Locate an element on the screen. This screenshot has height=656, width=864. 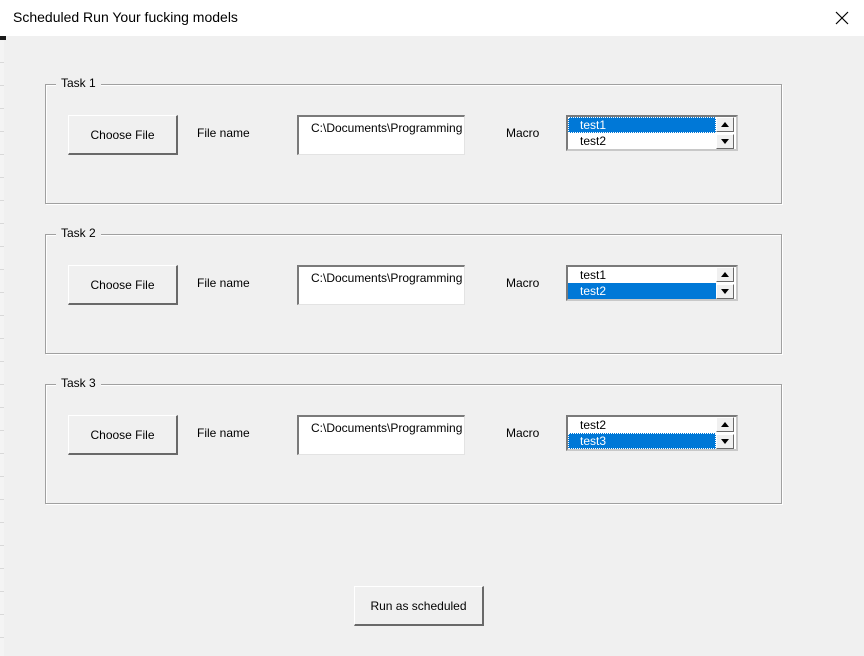
task-2-macro-option: test2 is located at coordinates (642, 291).